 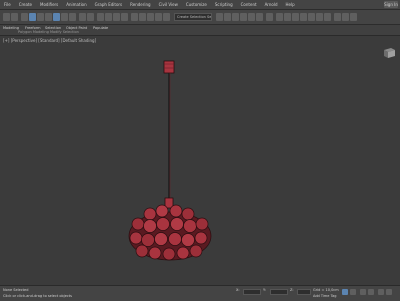 What do you see at coordinates (49, 4) in the screenshot?
I see `menu-modifiers: Modifiers` at bounding box center [49, 4].